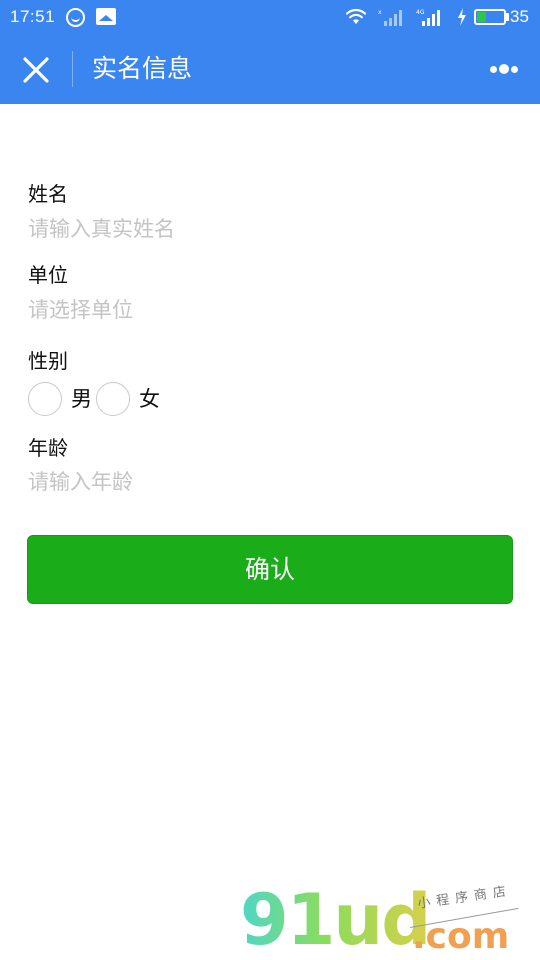  I want to click on svg-text: 4G, so click(420, 12).